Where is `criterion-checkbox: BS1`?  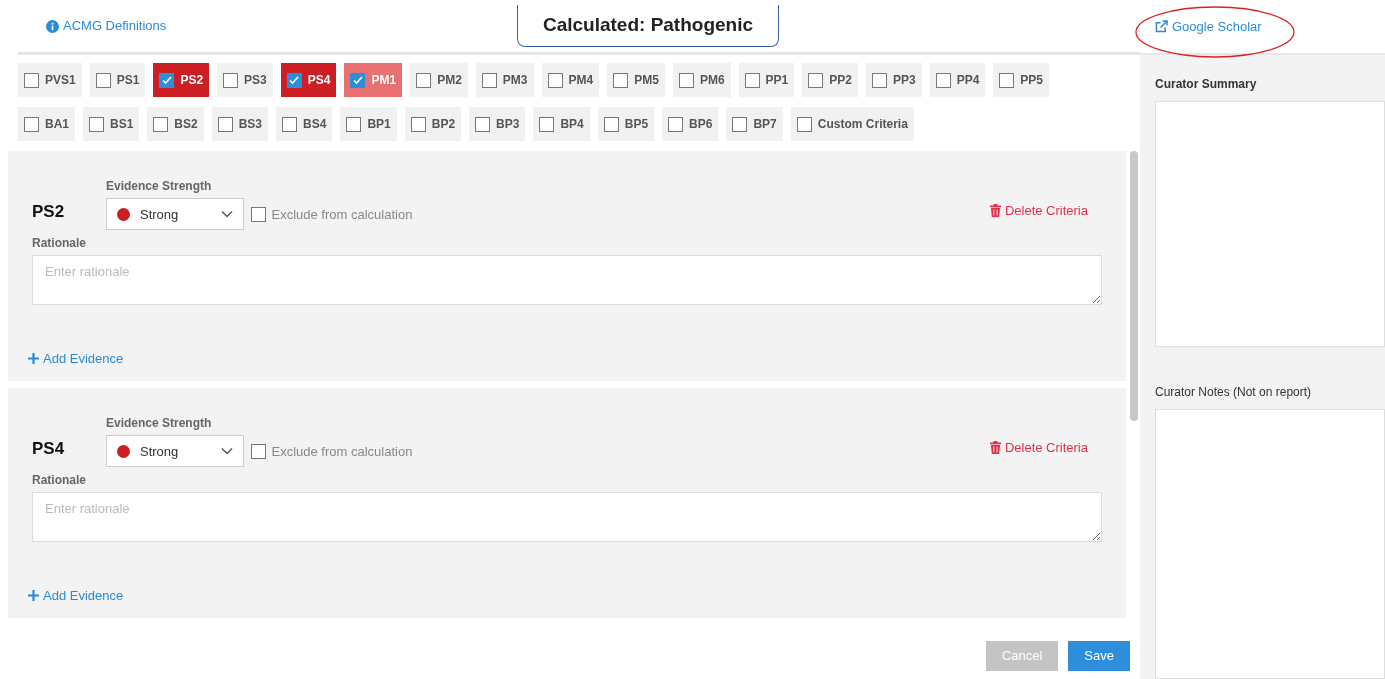 criterion-checkbox: BS1 is located at coordinates (111, 124).